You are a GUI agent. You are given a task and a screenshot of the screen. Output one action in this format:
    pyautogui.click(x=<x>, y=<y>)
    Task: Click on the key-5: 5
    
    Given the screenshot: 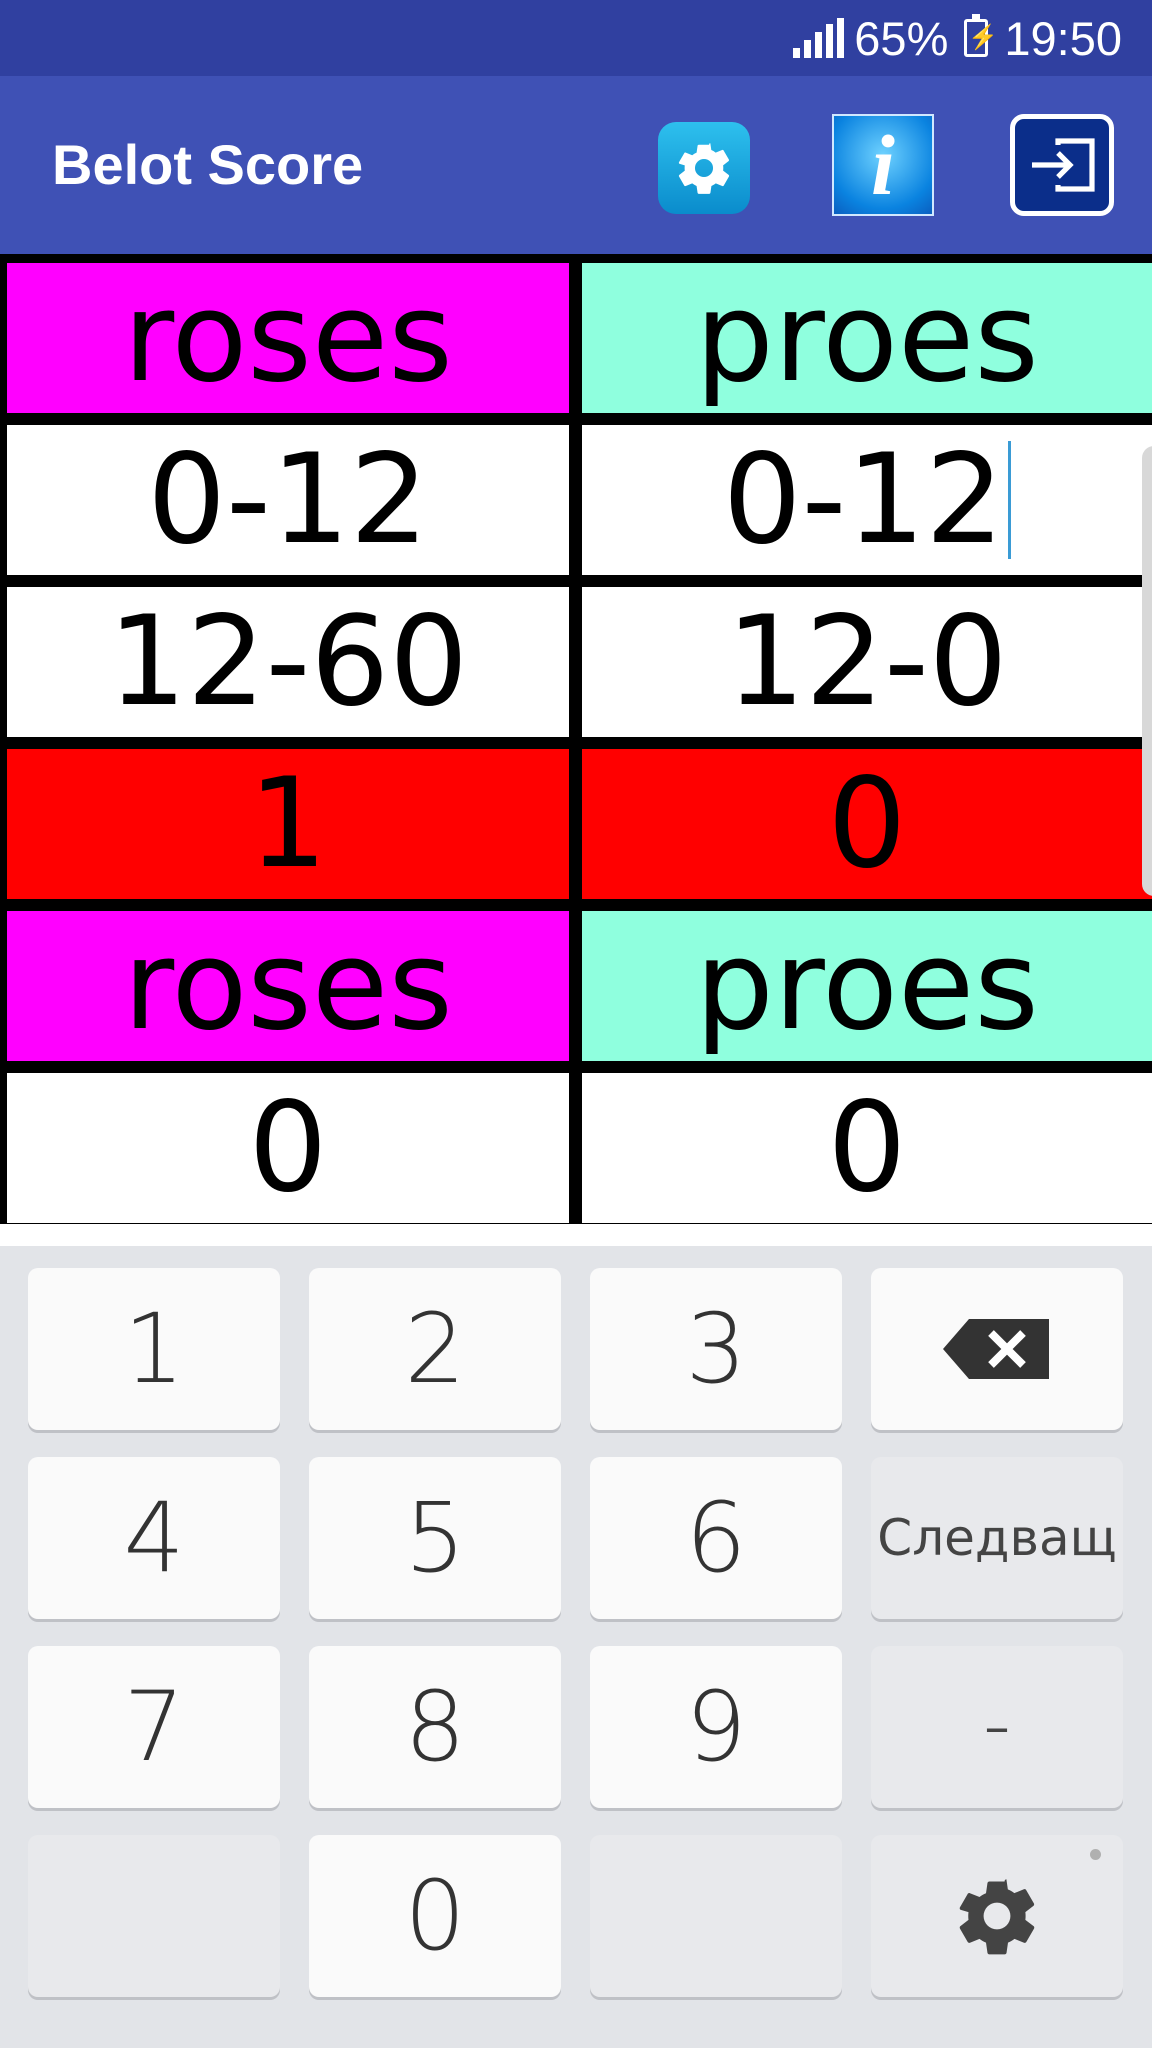 What is the action you would take?
    pyautogui.click(x=435, y=1538)
    